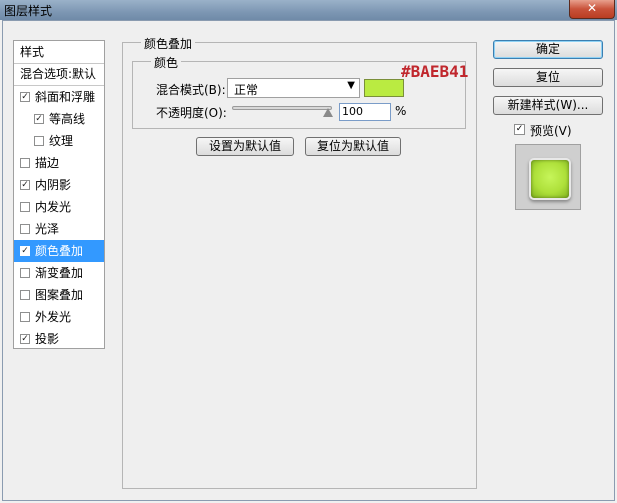 Image resolution: width=617 pixels, height=503 pixels. I want to click on stroke-label: 描边, so click(47, 163).